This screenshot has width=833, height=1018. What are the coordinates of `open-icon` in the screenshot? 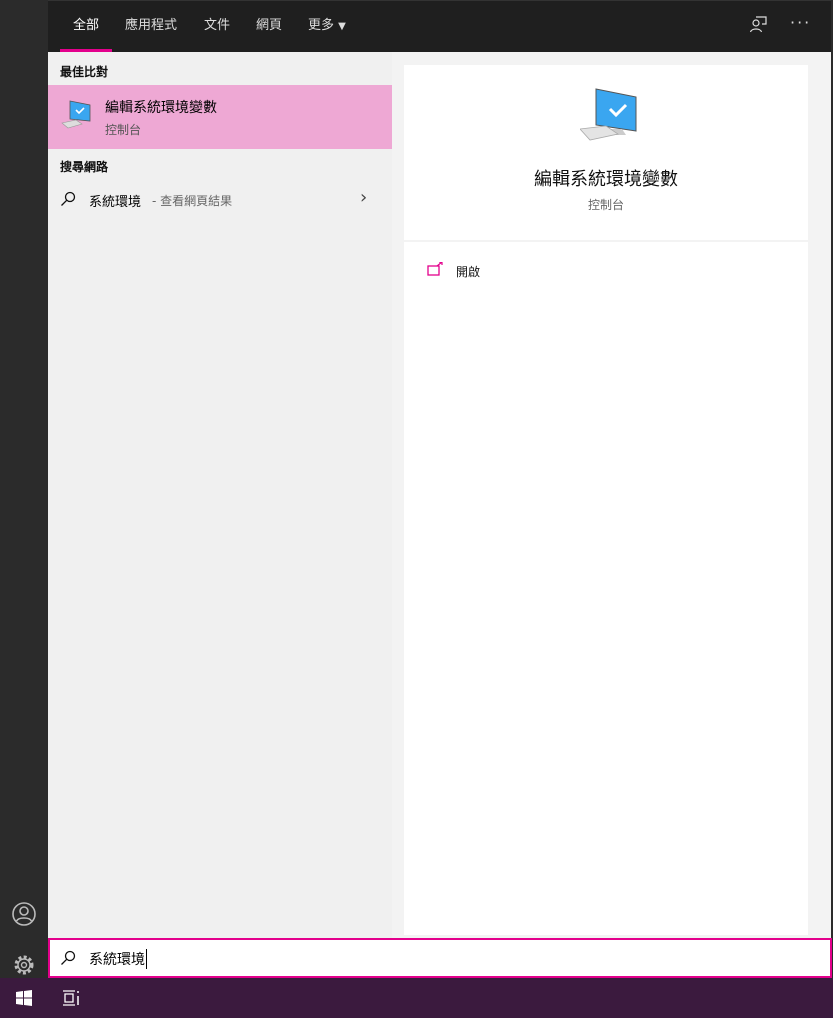 It's located at (435, 269).